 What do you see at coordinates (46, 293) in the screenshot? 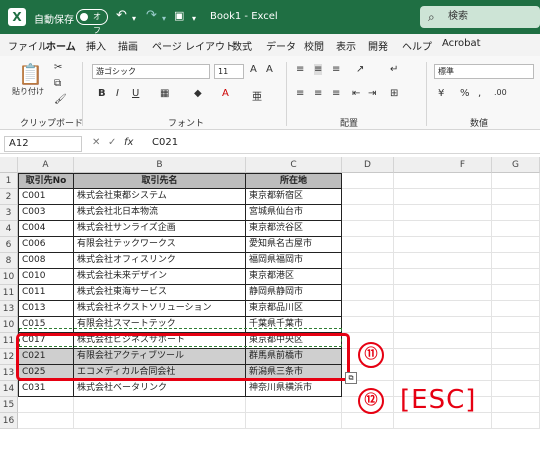
I see `cell-a: C011` at bounding box center [46, 293].